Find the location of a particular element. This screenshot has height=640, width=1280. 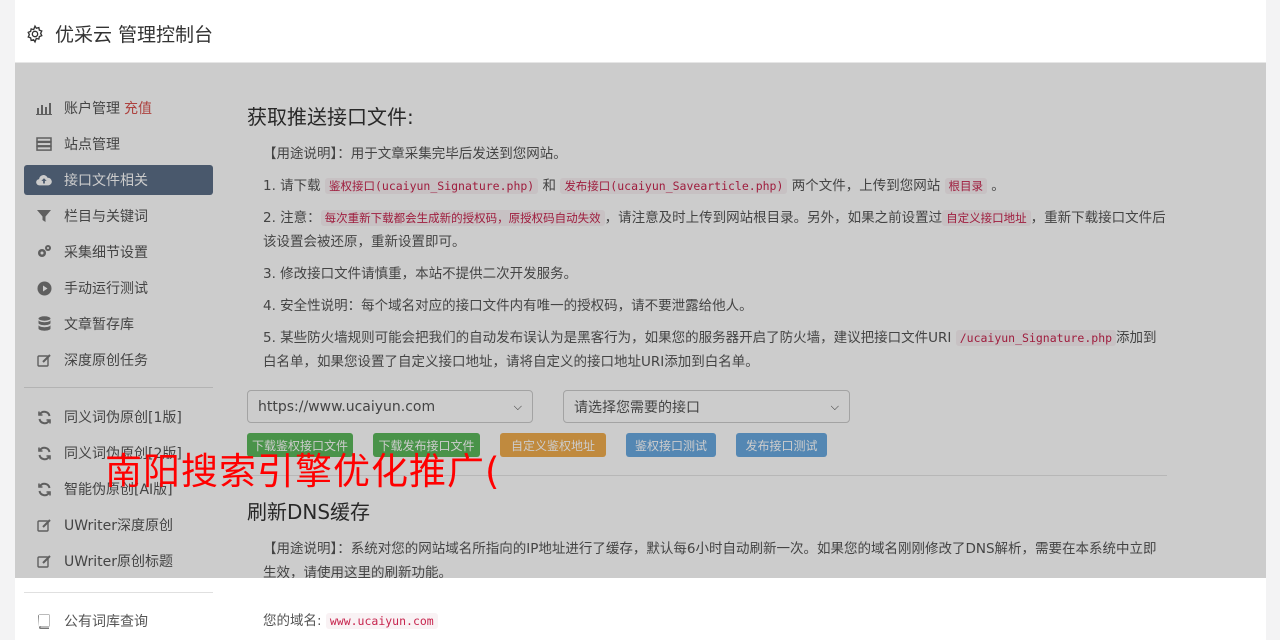

code-signature-file: 鉴权接口(ucaiyun_Signature.php) is located at coordinates (431, 186).